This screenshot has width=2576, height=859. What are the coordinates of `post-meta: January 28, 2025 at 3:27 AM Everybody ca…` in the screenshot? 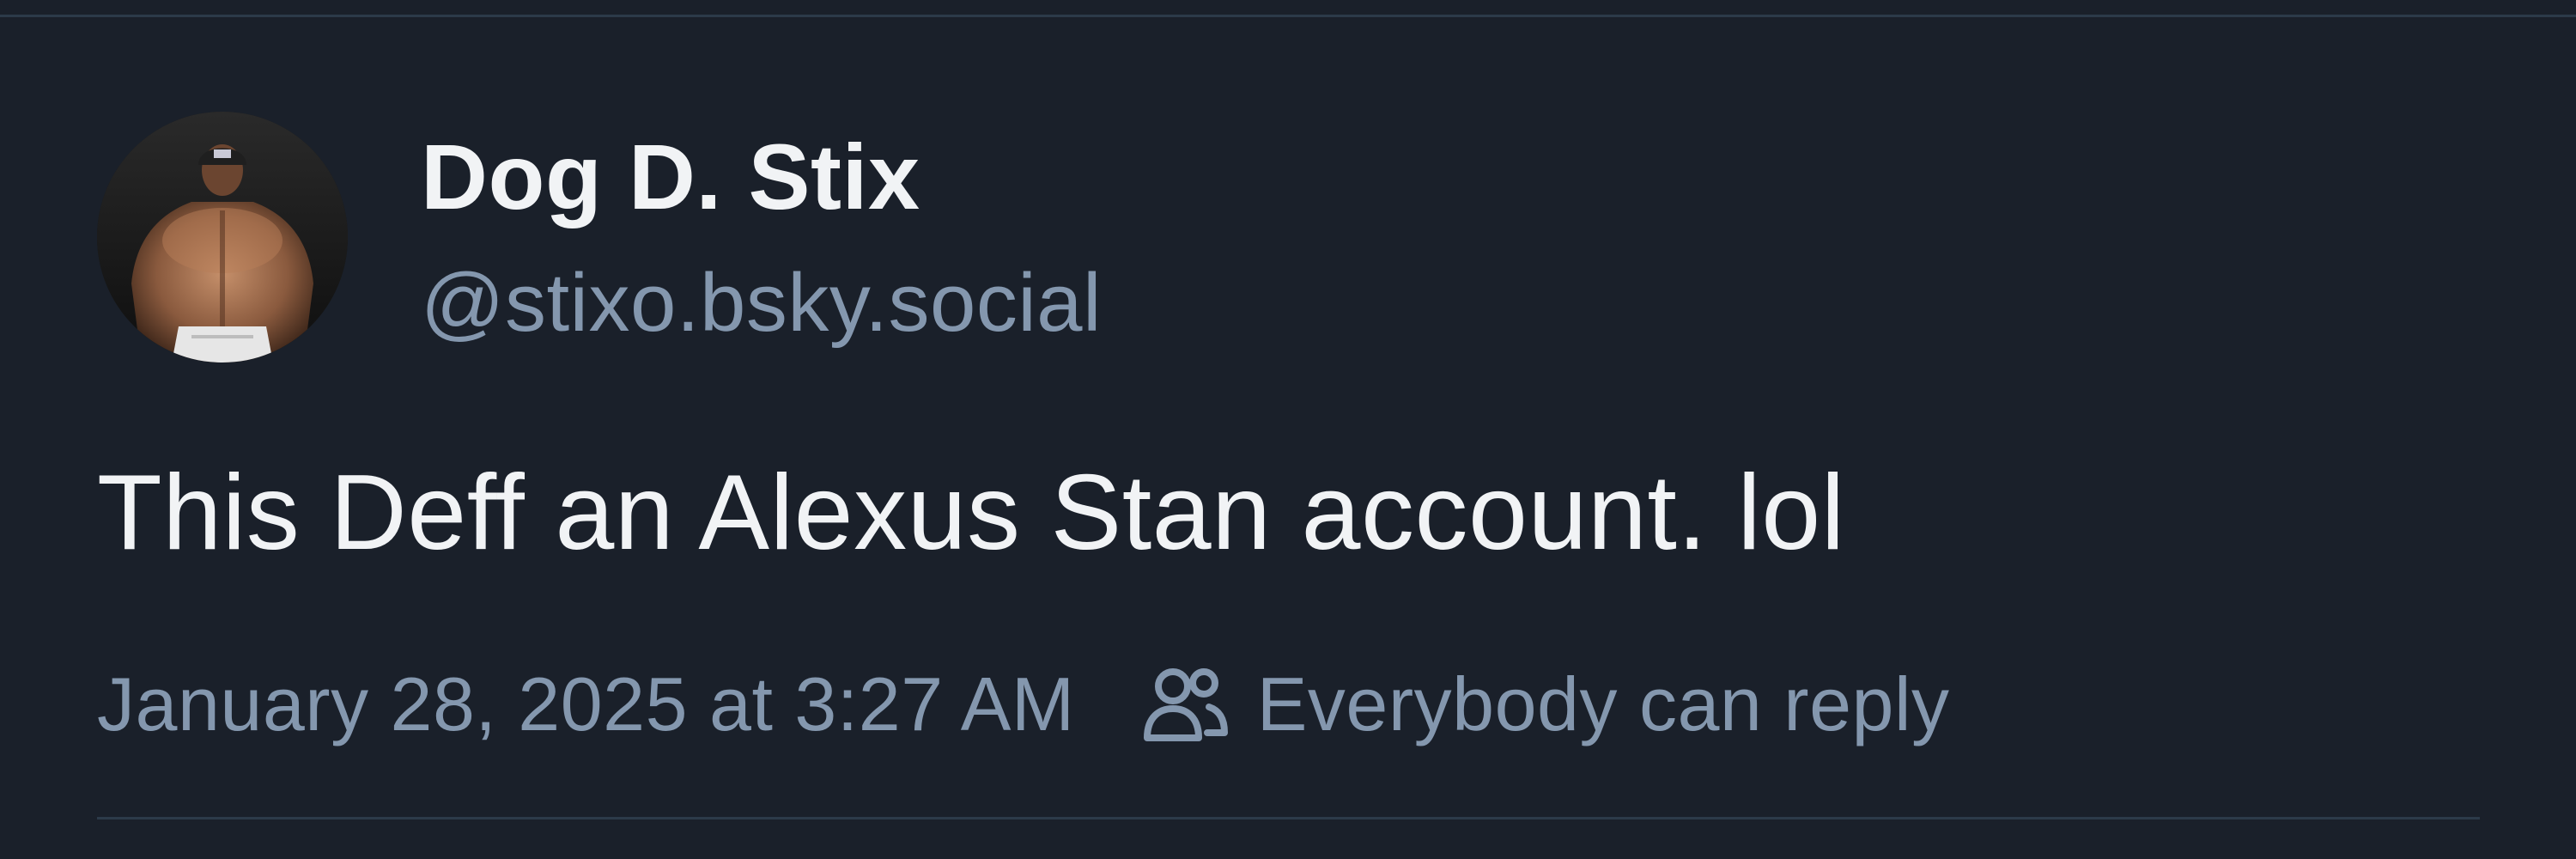 It's located at (1024, 704).